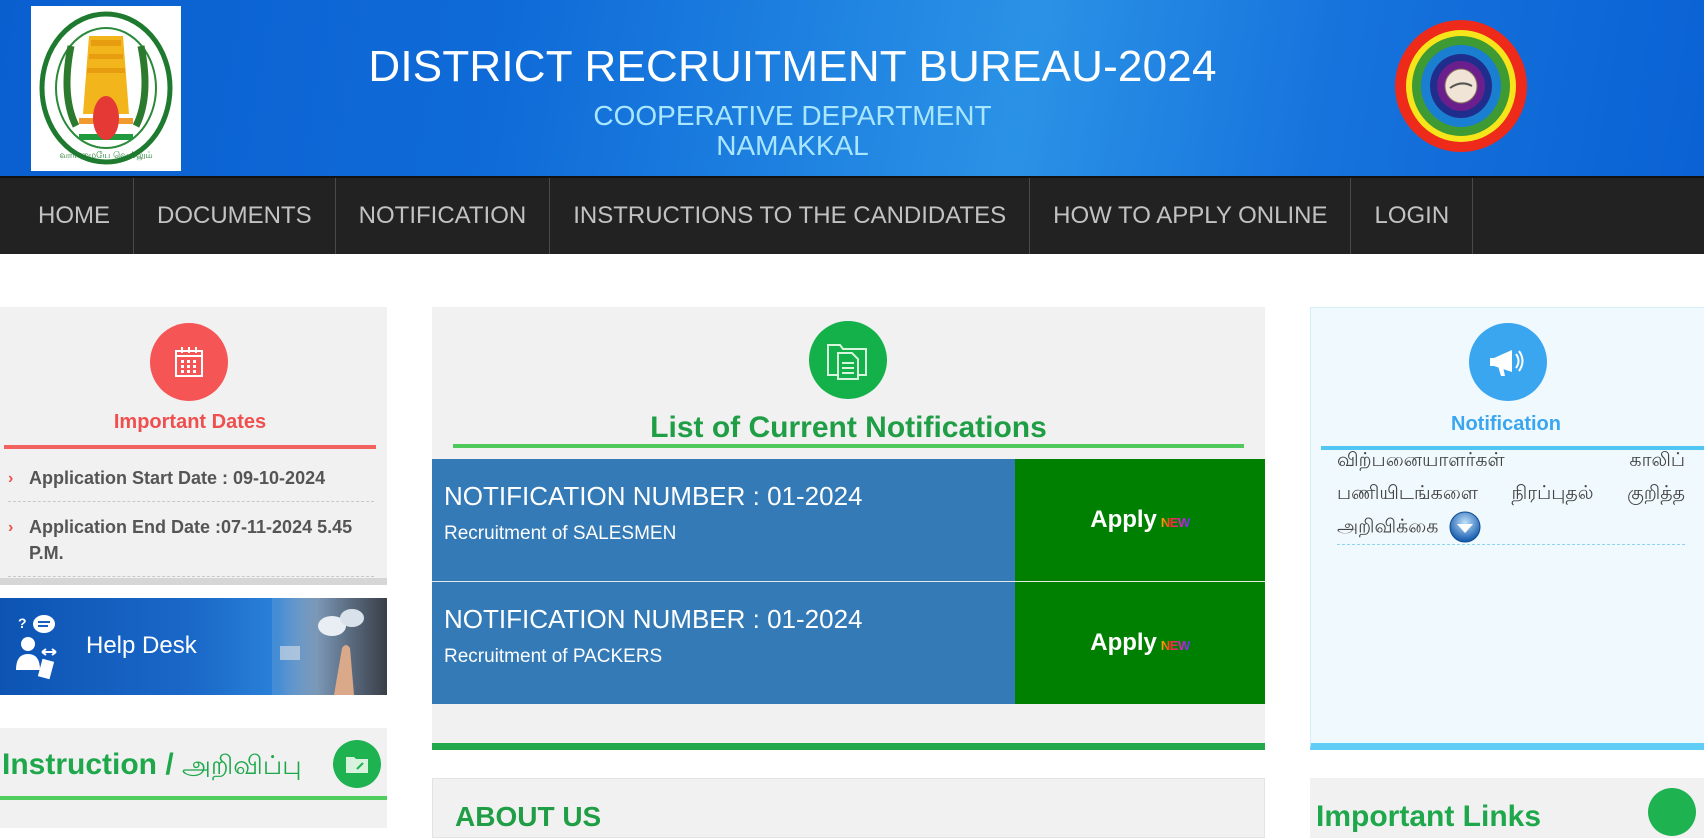  What do you see at coordinates (242, 765) in the screenshot?
I see `instruction-heading-ta: அறிவிப்பு` at bounding box center [242, 765].